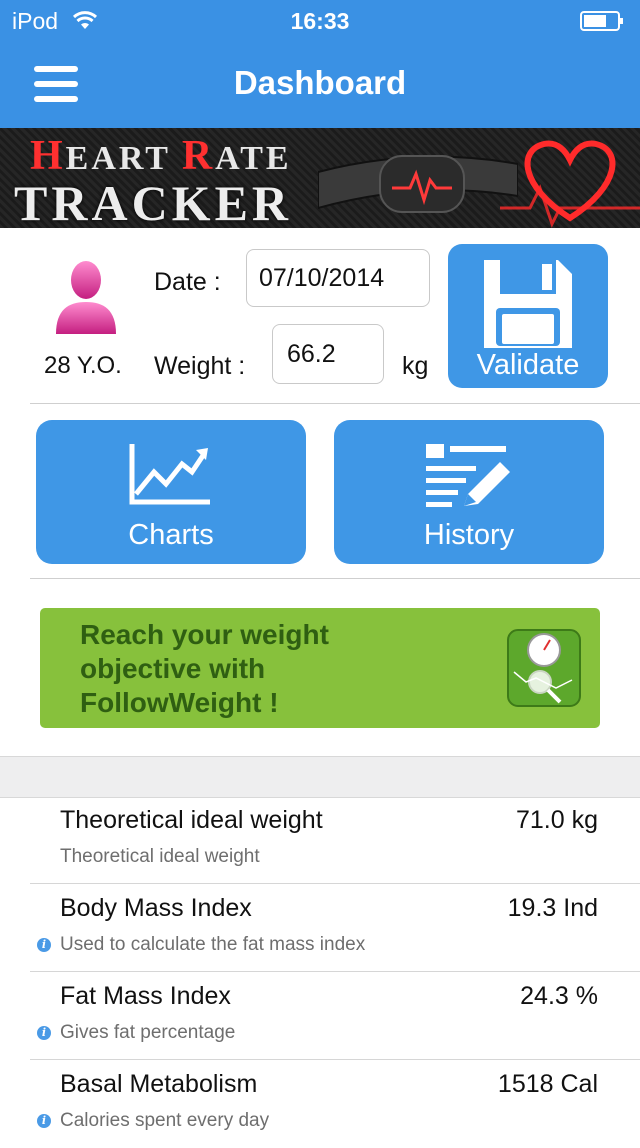  I want to click on charts-button: Charts, so click(171, 492).